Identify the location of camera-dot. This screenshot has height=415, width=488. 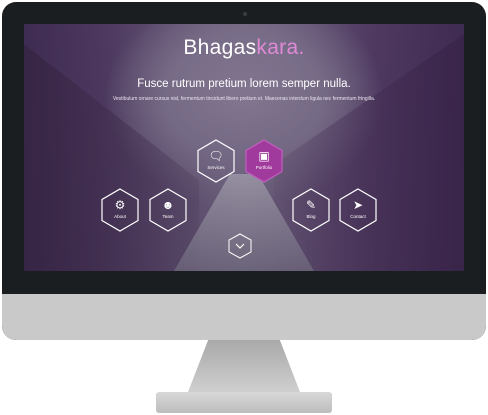
(245, 14).